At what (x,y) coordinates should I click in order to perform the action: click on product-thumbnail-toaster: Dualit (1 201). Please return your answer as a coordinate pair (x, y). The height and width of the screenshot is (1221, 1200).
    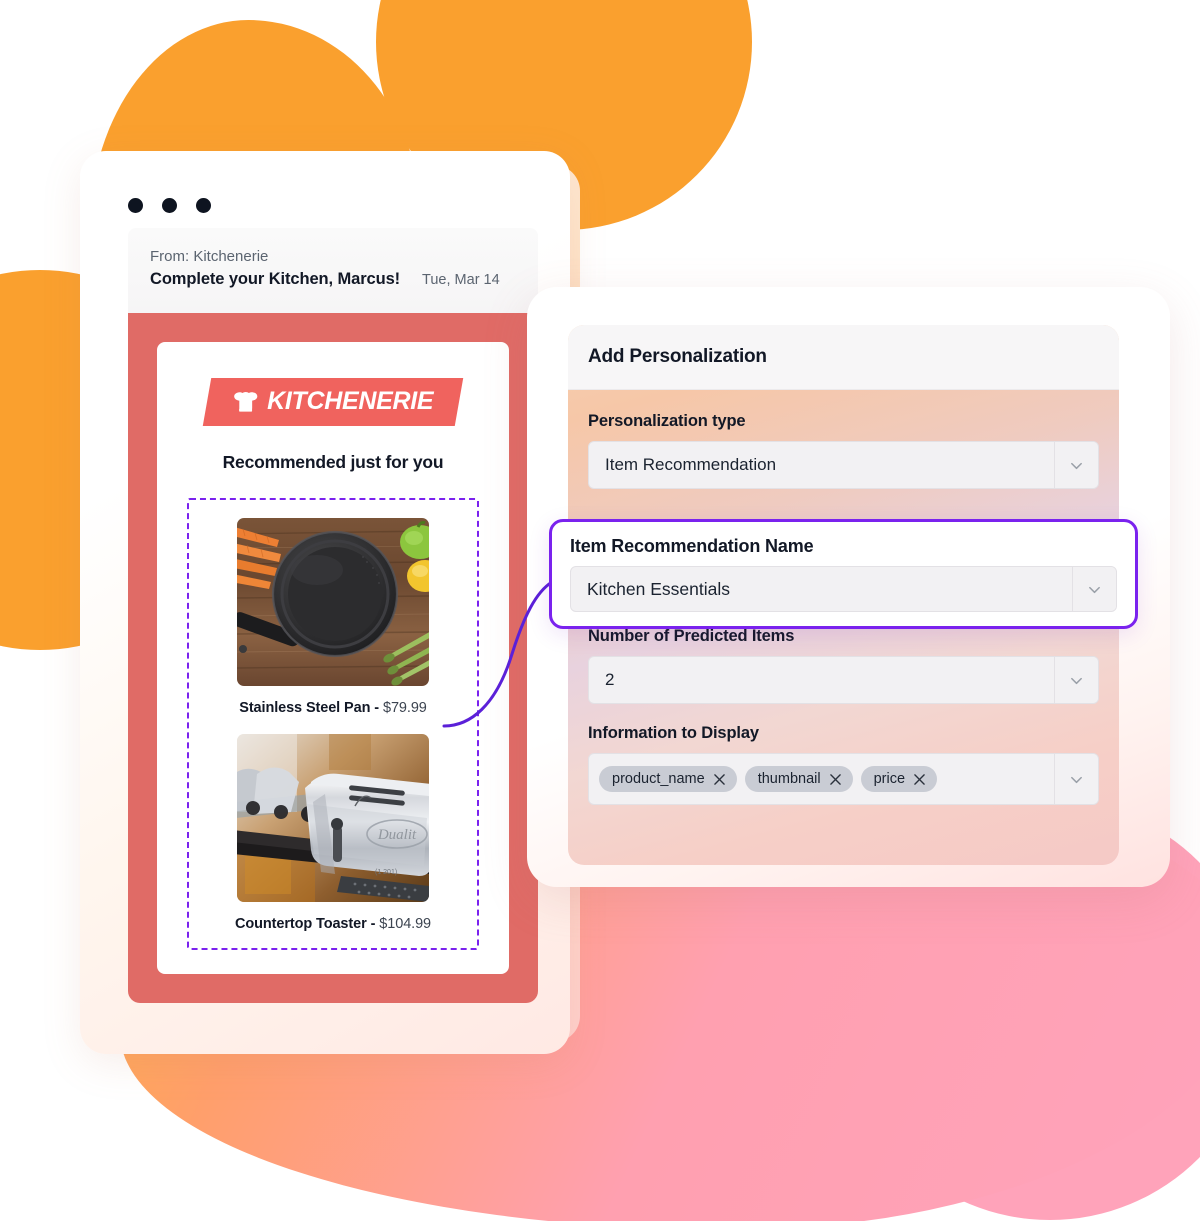
    Looking at the image, I should click on (333, 818).